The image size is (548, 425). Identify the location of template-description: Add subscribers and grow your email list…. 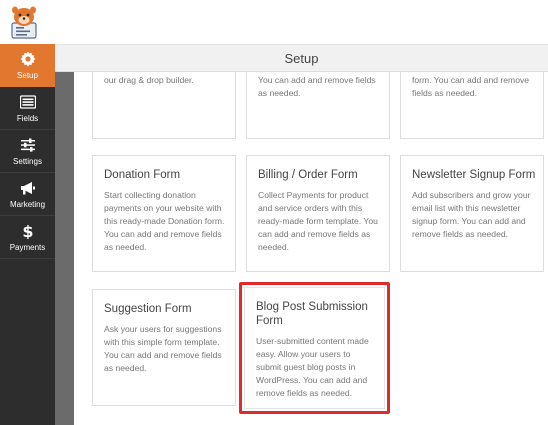
(471, 214).